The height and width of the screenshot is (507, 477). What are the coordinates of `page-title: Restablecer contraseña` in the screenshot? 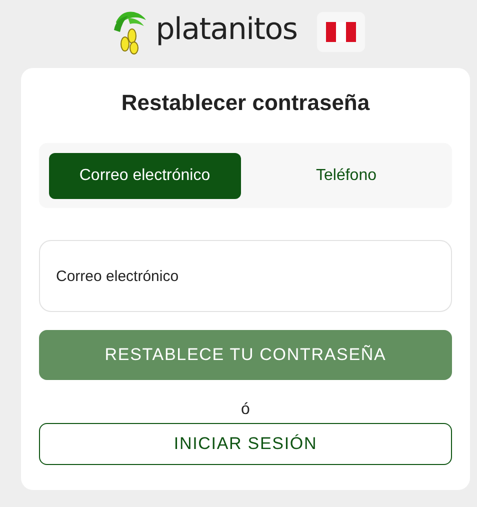 It's located at (245, 103).